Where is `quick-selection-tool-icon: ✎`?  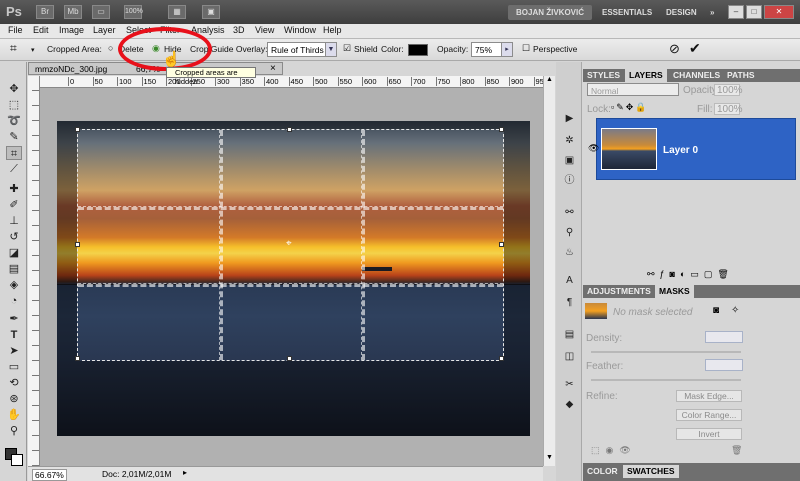 quick-selection-tool-icon: ✎ is located at coordinates (14, 137).